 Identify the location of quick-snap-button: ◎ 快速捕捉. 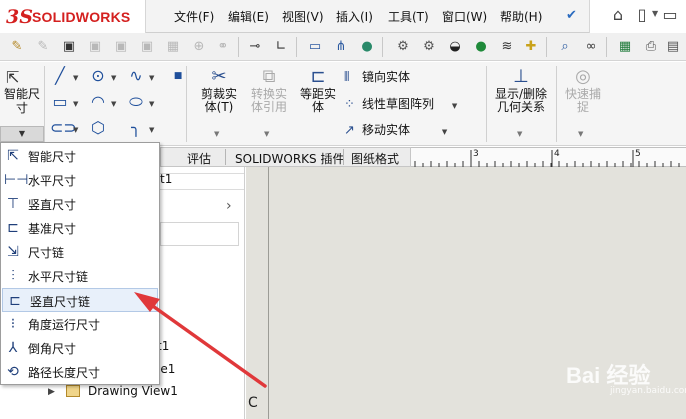
(583, 90).